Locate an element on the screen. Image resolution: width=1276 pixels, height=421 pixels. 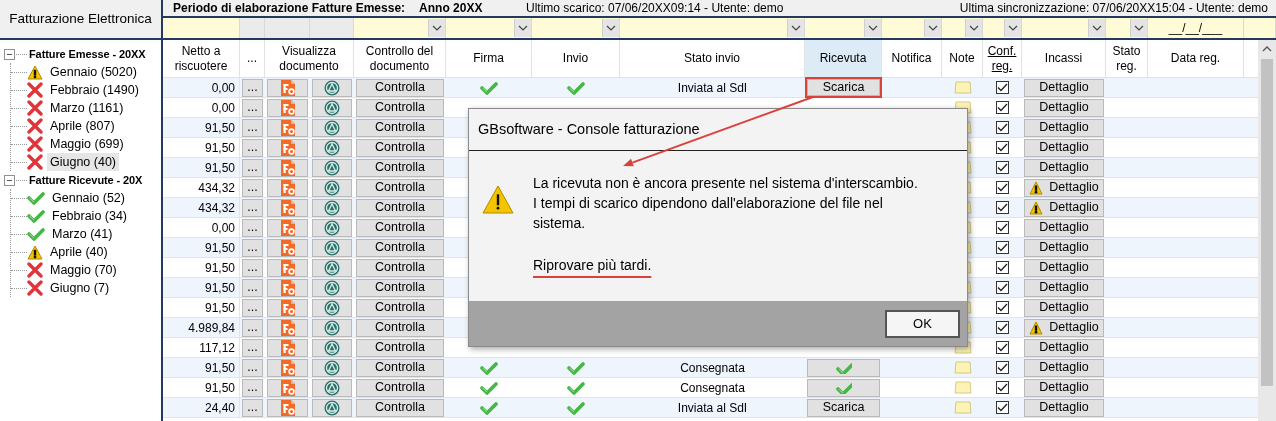
column-header: Firma is located at coordinates (489, 58).